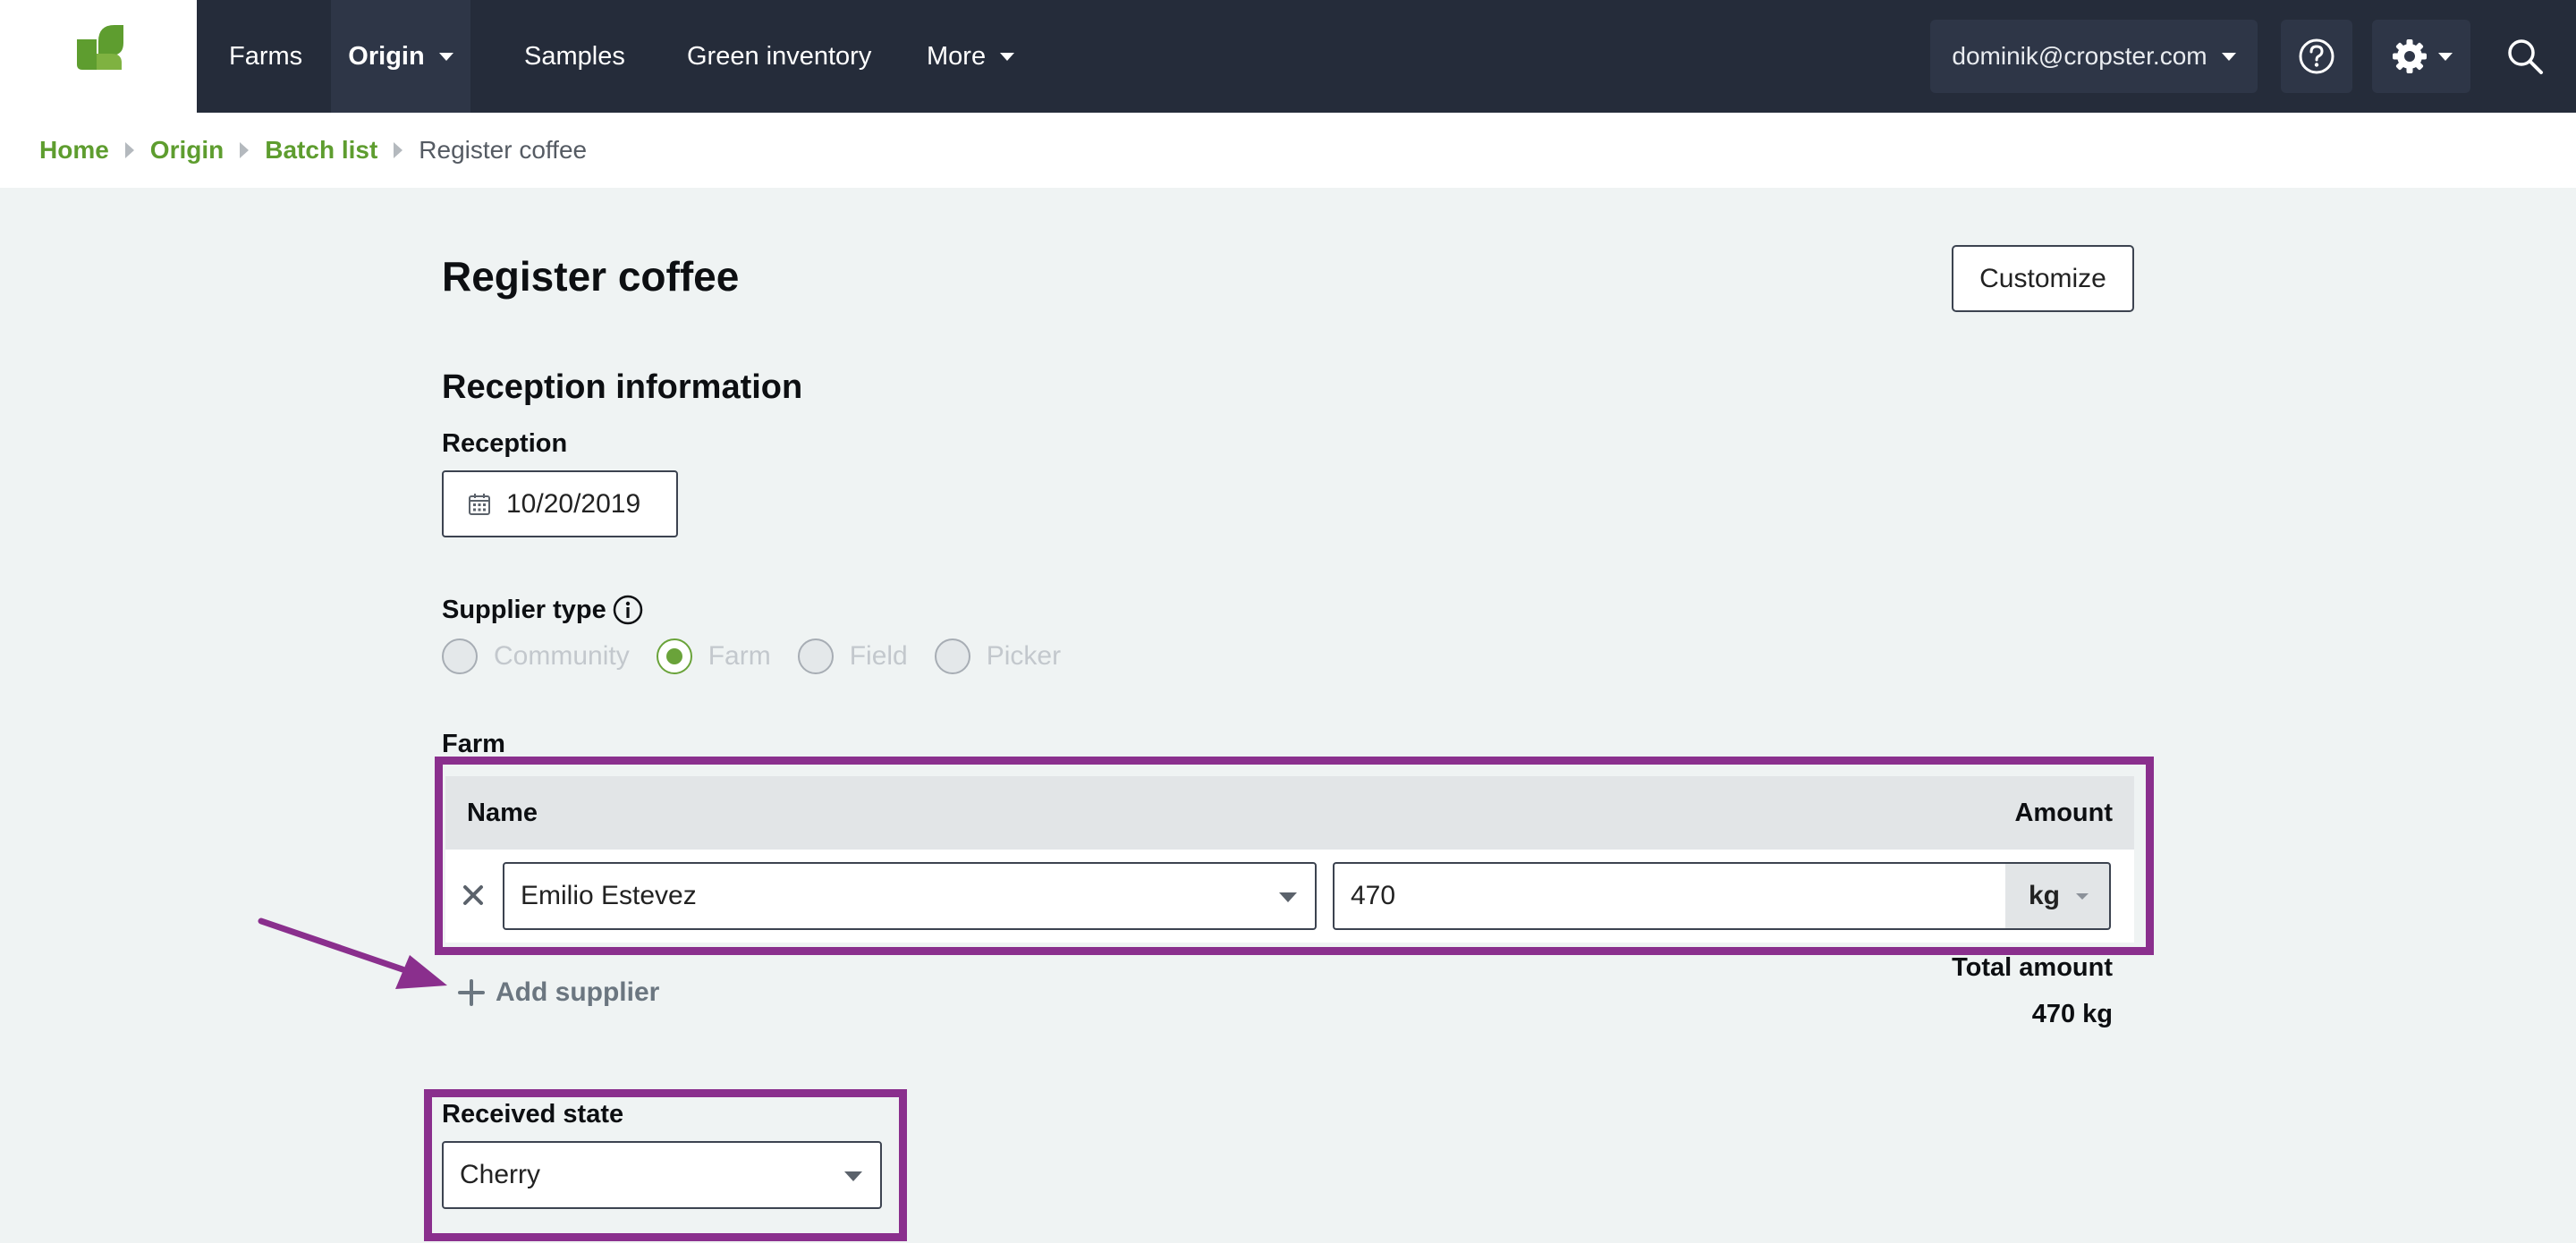 The width and height of the screenshot is (2576, 1243). I want to click on annotation-arrow-icon, so click(352, 953).